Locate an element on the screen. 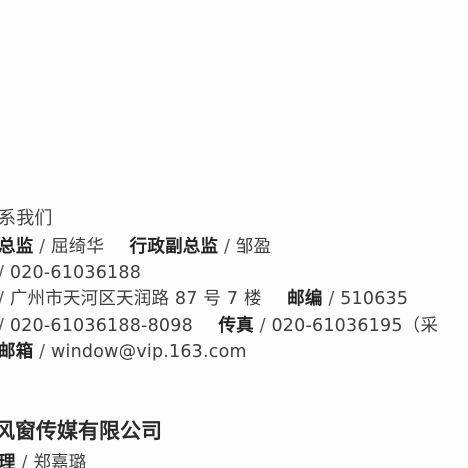 The image size is (468, 468). phone-number: 020-61036188 is located at coordinates (75, 273).